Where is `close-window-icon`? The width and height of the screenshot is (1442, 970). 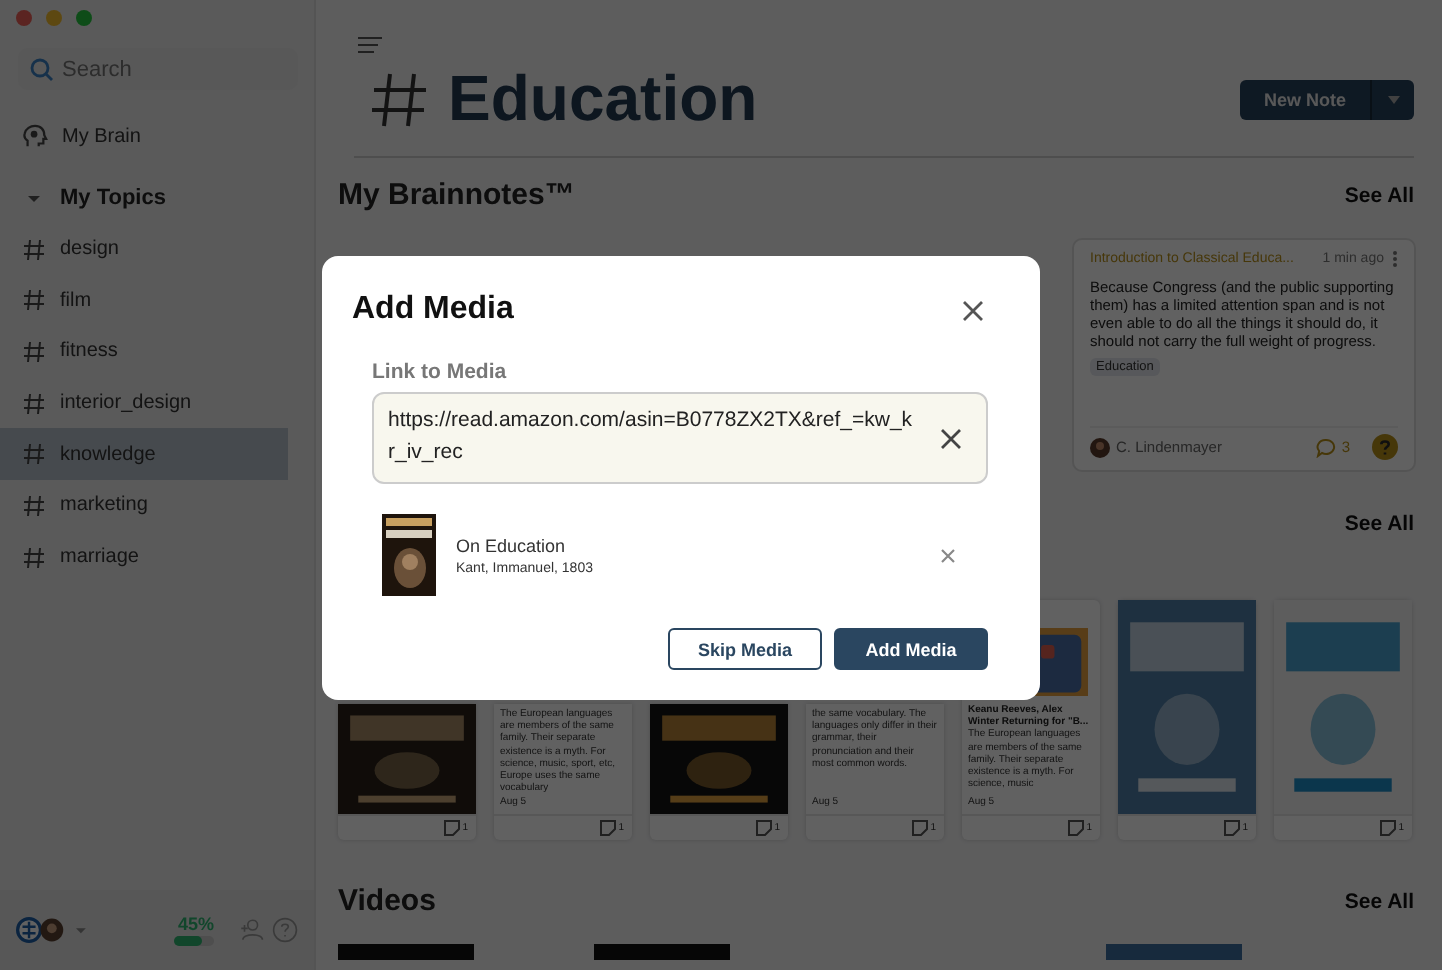
close-window-icon is located at coordinates (24, 18).